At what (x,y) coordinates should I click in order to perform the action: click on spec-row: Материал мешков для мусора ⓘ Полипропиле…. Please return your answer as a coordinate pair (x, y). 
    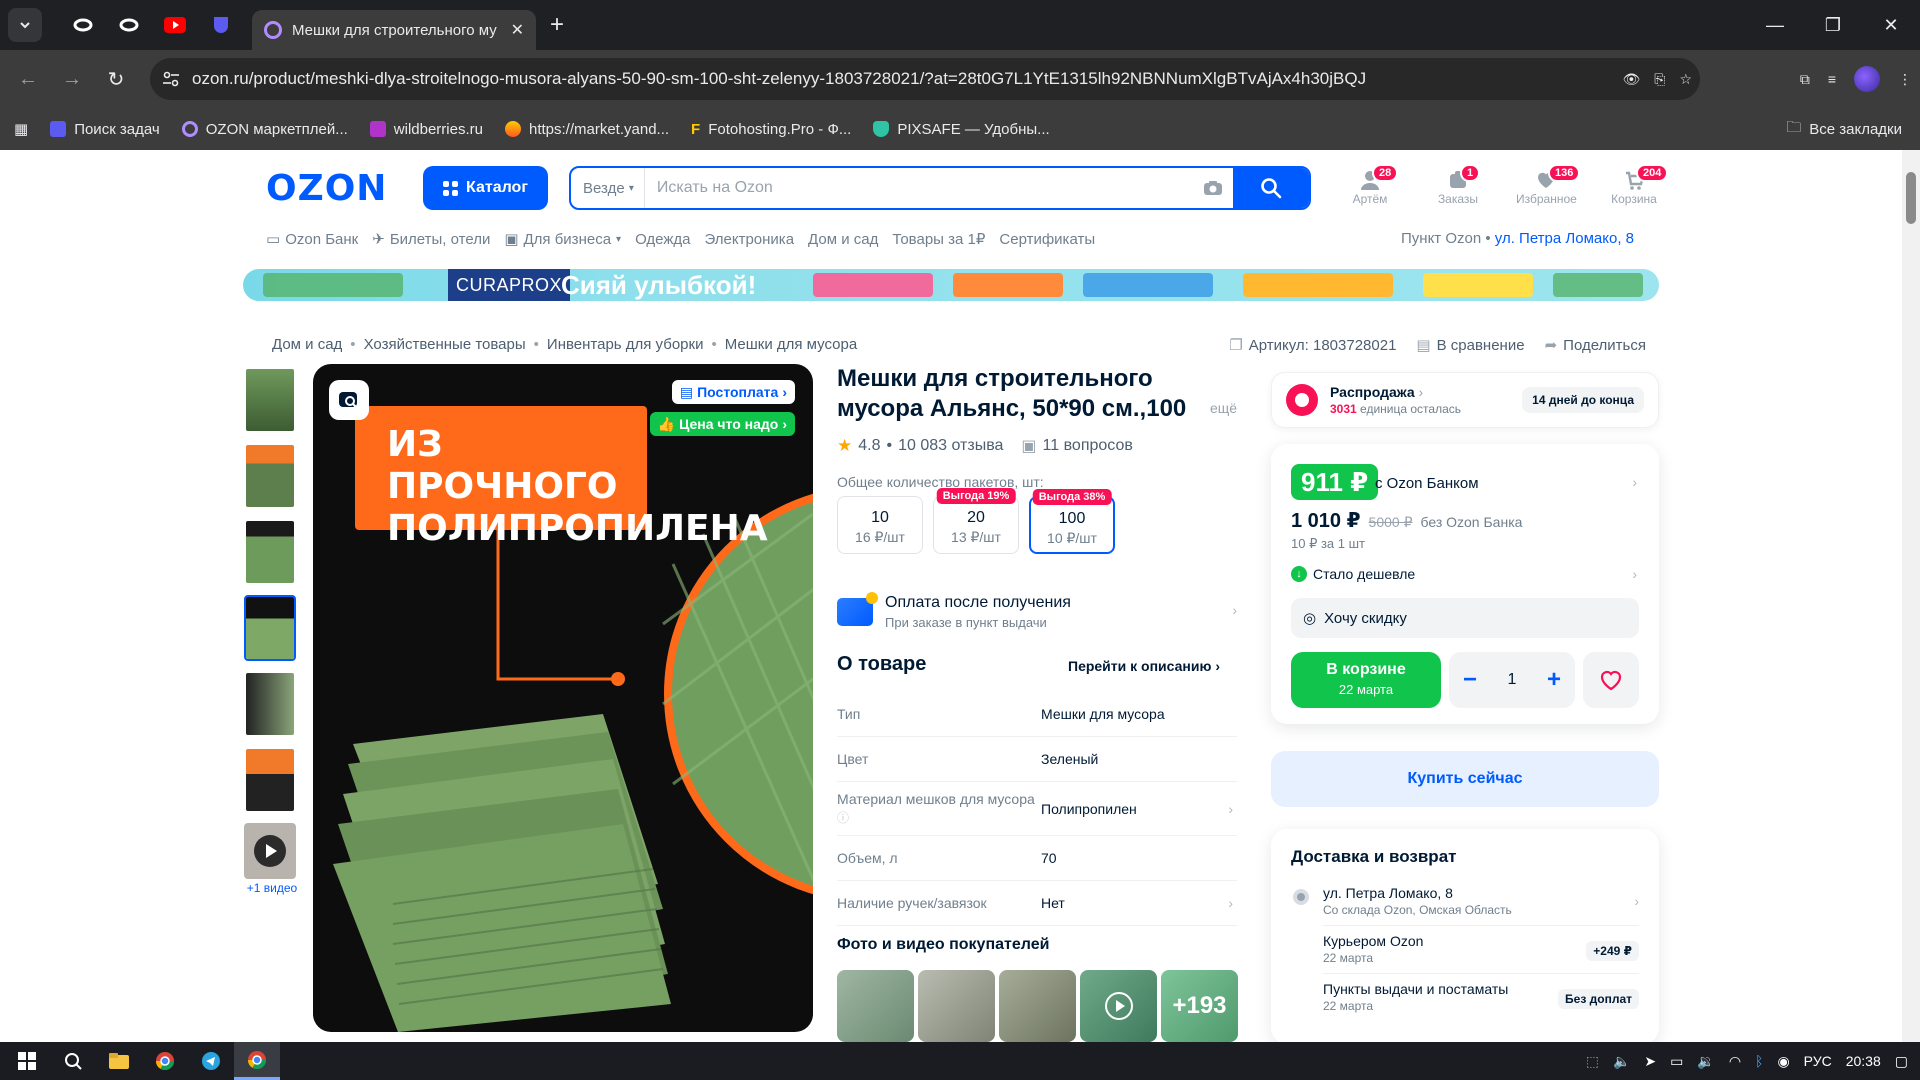
    Looking at the image, I should click on (1037, 809).